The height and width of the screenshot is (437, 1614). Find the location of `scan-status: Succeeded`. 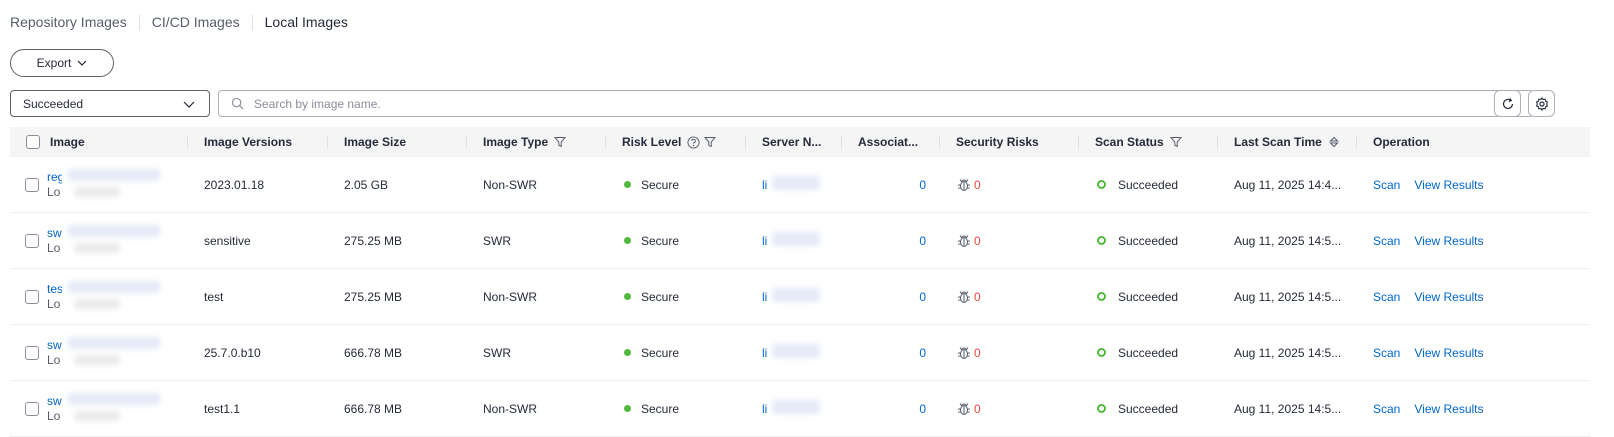

scan-status: Succeeded is located at coordinates (1148, 240).